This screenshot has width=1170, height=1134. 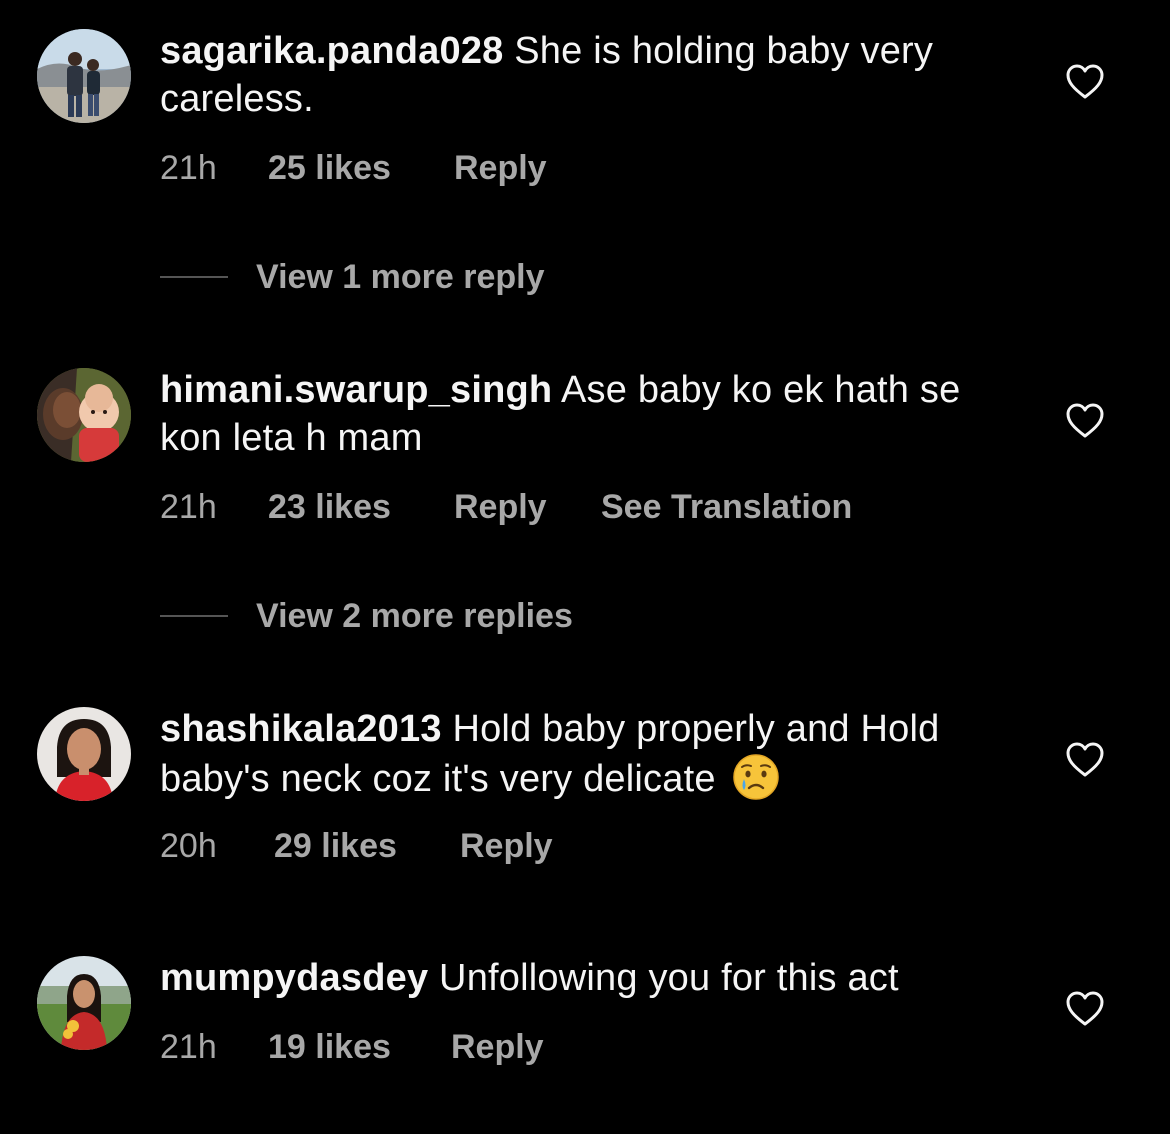 I want to click on view-replies-label: View 1 more reply, so click(x=400, y=277).